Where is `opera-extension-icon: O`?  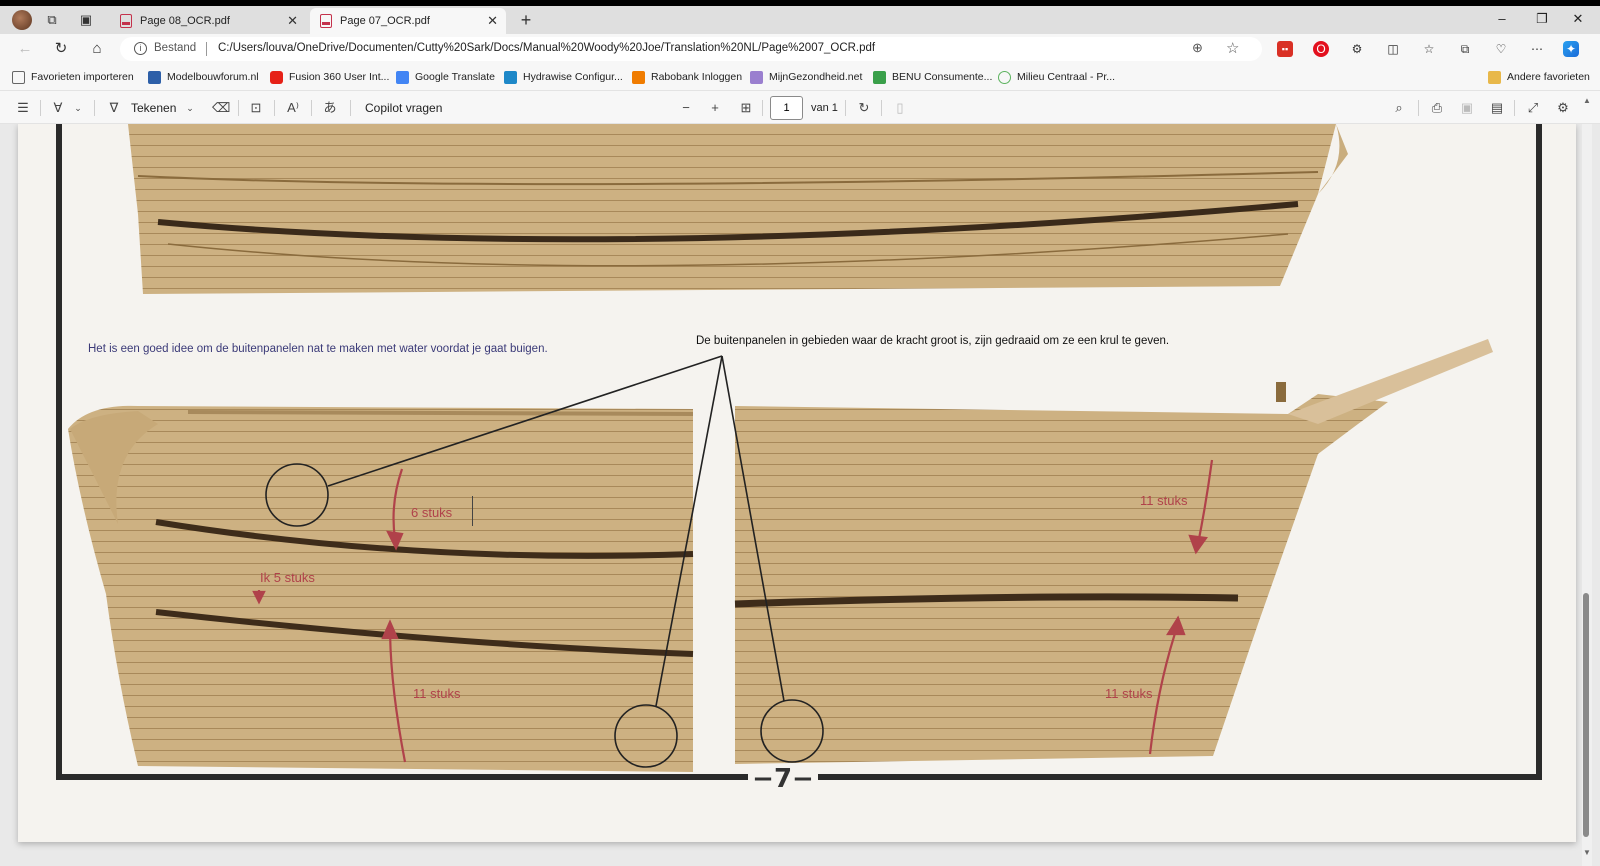 opera-extension-icon: O is located at coordinates (1321, 49).